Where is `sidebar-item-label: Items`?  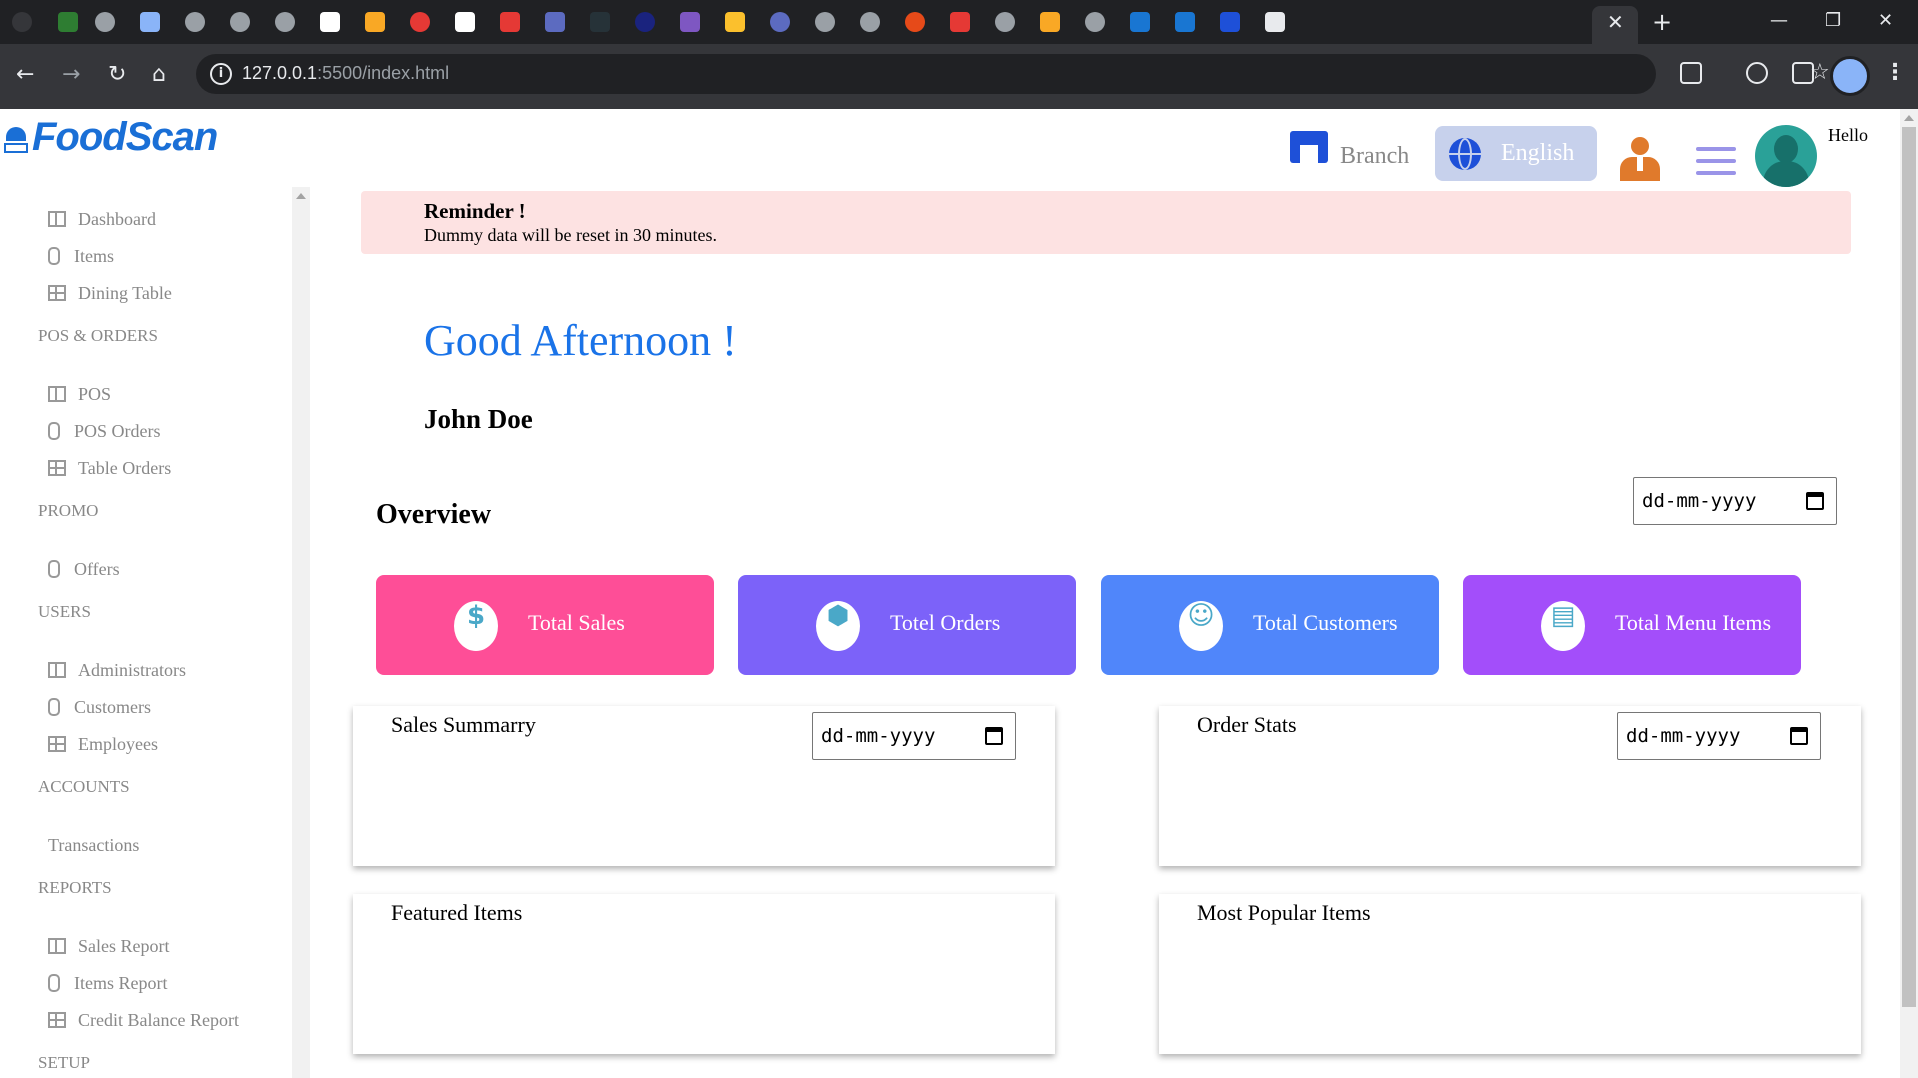 sidebar-item-label: Items is located at coordinates (94, 255).